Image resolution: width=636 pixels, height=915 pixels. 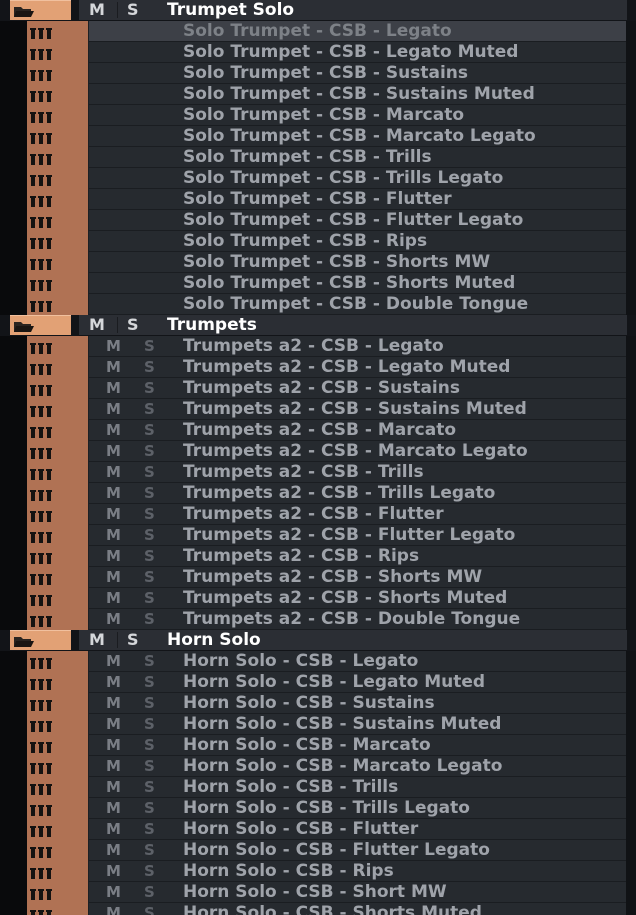 I want to click on track-row: Solo Trumpet - CSB - Sustains Muted, so click(x=318, y=94).